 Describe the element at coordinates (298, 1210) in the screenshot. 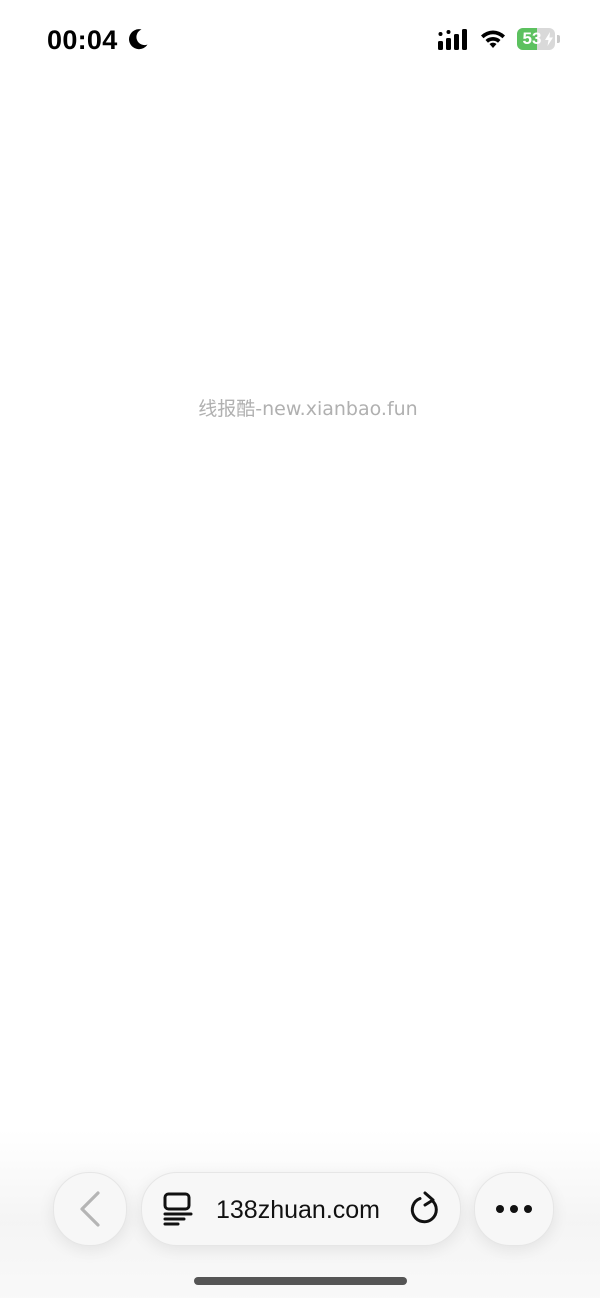

I see `url-text: 138zhuan.com` at that location.